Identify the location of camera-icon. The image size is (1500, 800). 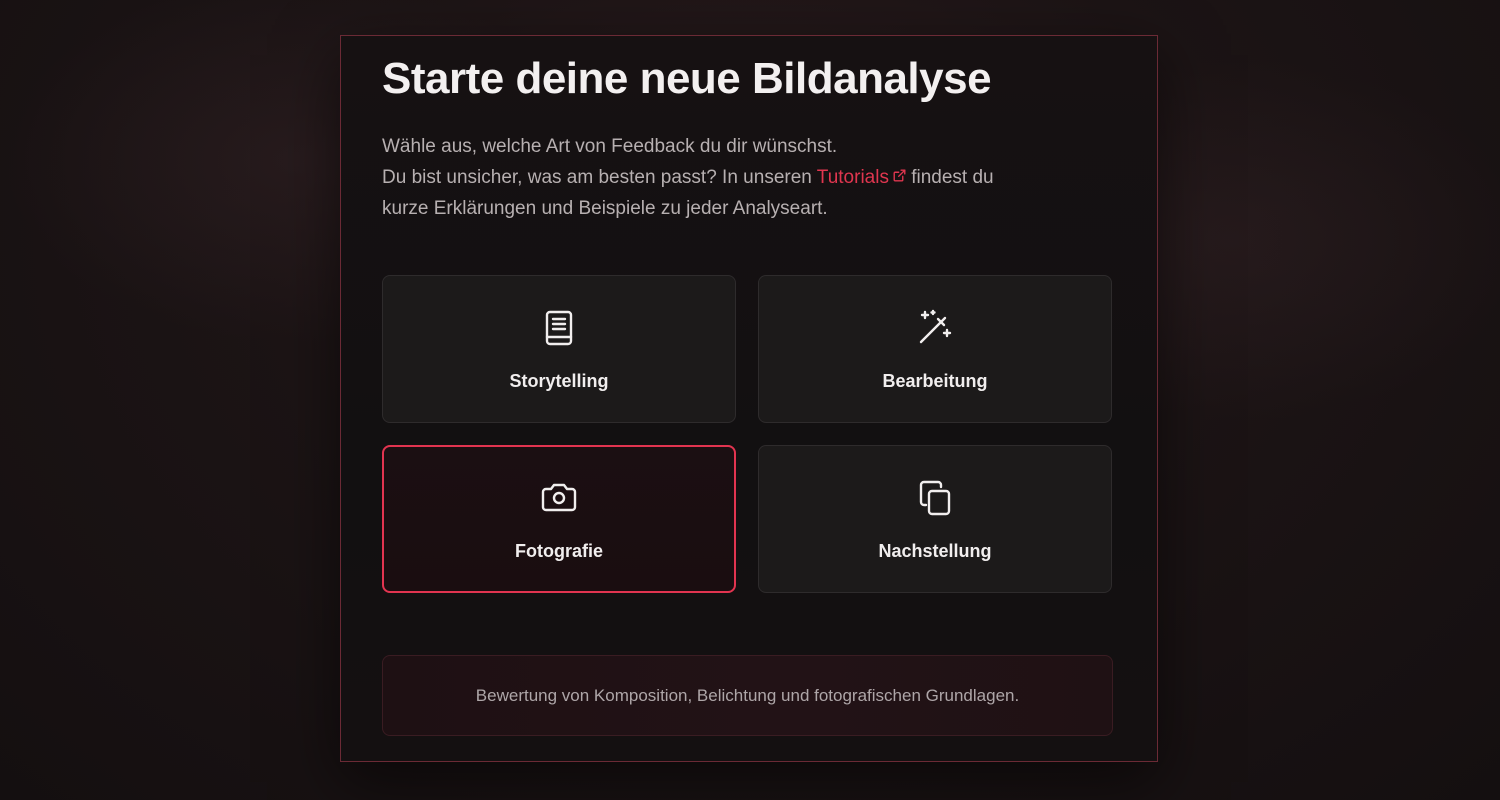
(559, 497).